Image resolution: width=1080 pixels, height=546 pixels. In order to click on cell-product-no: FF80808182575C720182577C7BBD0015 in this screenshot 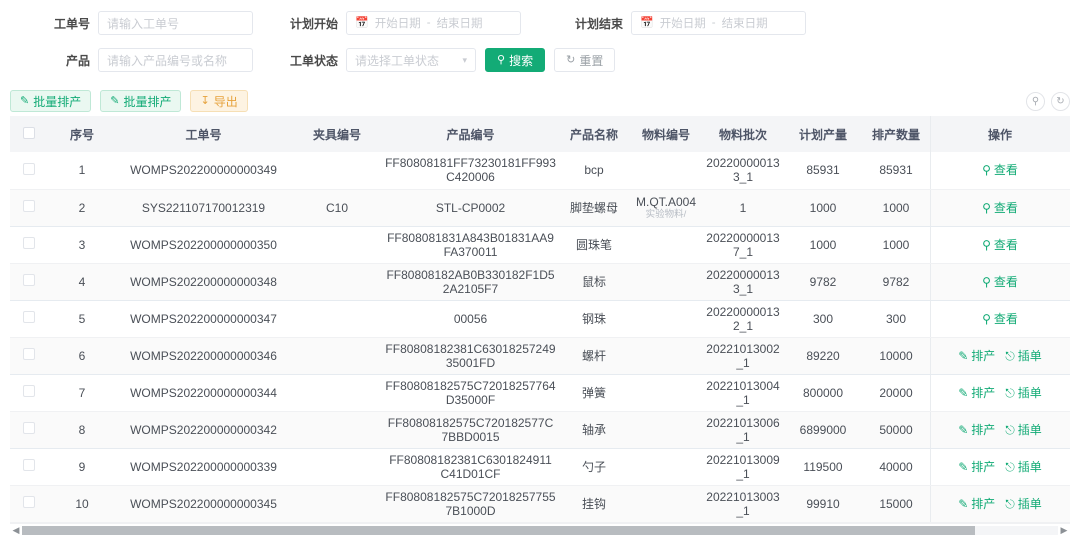, I will do `click(470, 430)`.